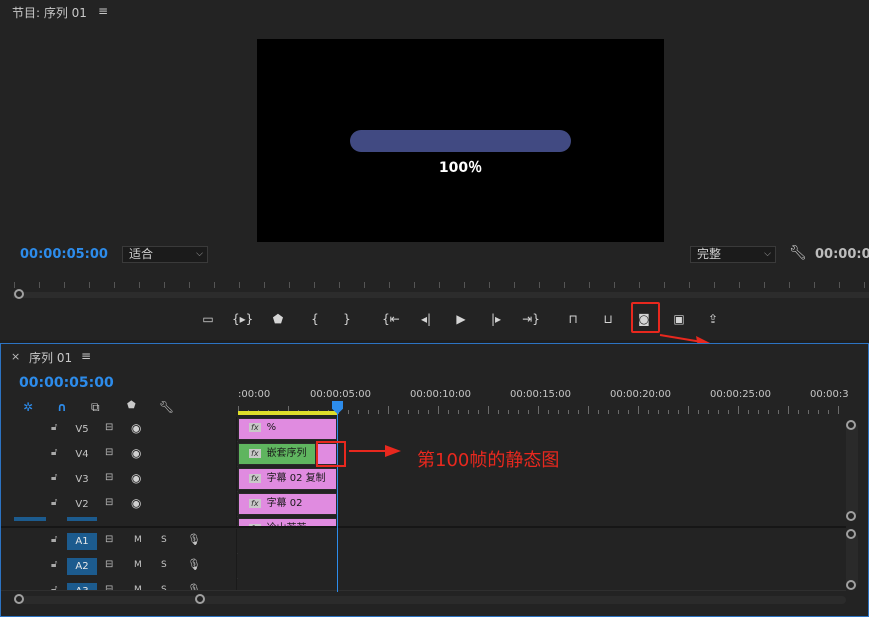 This screenshot has width=869, height=617. I want to click on playhead-timecode: 00:00:05:00, so click(64, 254).